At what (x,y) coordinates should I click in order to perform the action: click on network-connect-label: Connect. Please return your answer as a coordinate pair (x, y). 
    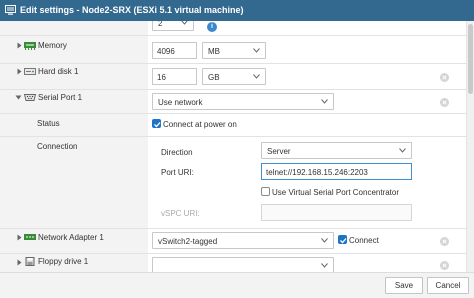
    Looking at the image, I should click on (364, 240).